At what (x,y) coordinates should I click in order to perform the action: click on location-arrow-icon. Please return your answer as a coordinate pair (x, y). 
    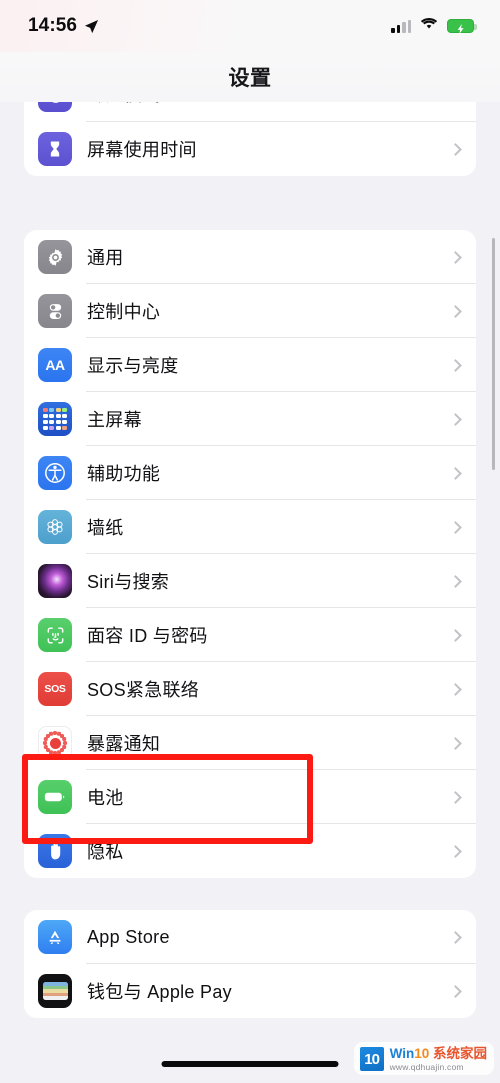
    Looking at the image, I should click on (91, 26).